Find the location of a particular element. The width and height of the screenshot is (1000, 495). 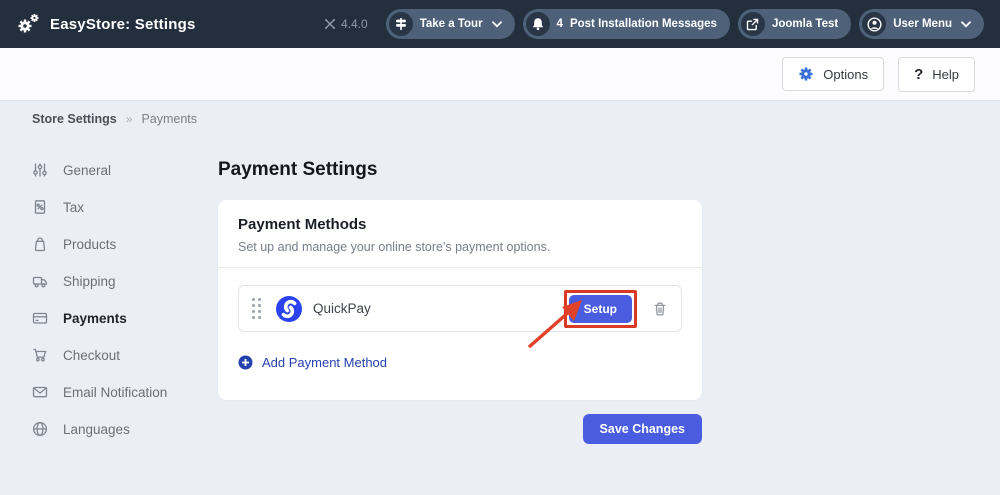

credit-card-icon is located at coordinates (40, 318).